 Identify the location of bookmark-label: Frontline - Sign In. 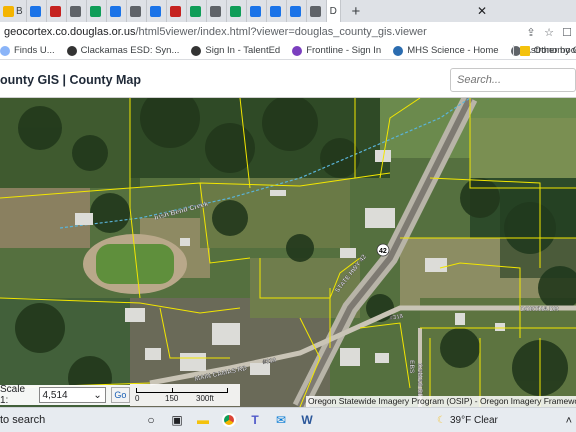
(344, 50).